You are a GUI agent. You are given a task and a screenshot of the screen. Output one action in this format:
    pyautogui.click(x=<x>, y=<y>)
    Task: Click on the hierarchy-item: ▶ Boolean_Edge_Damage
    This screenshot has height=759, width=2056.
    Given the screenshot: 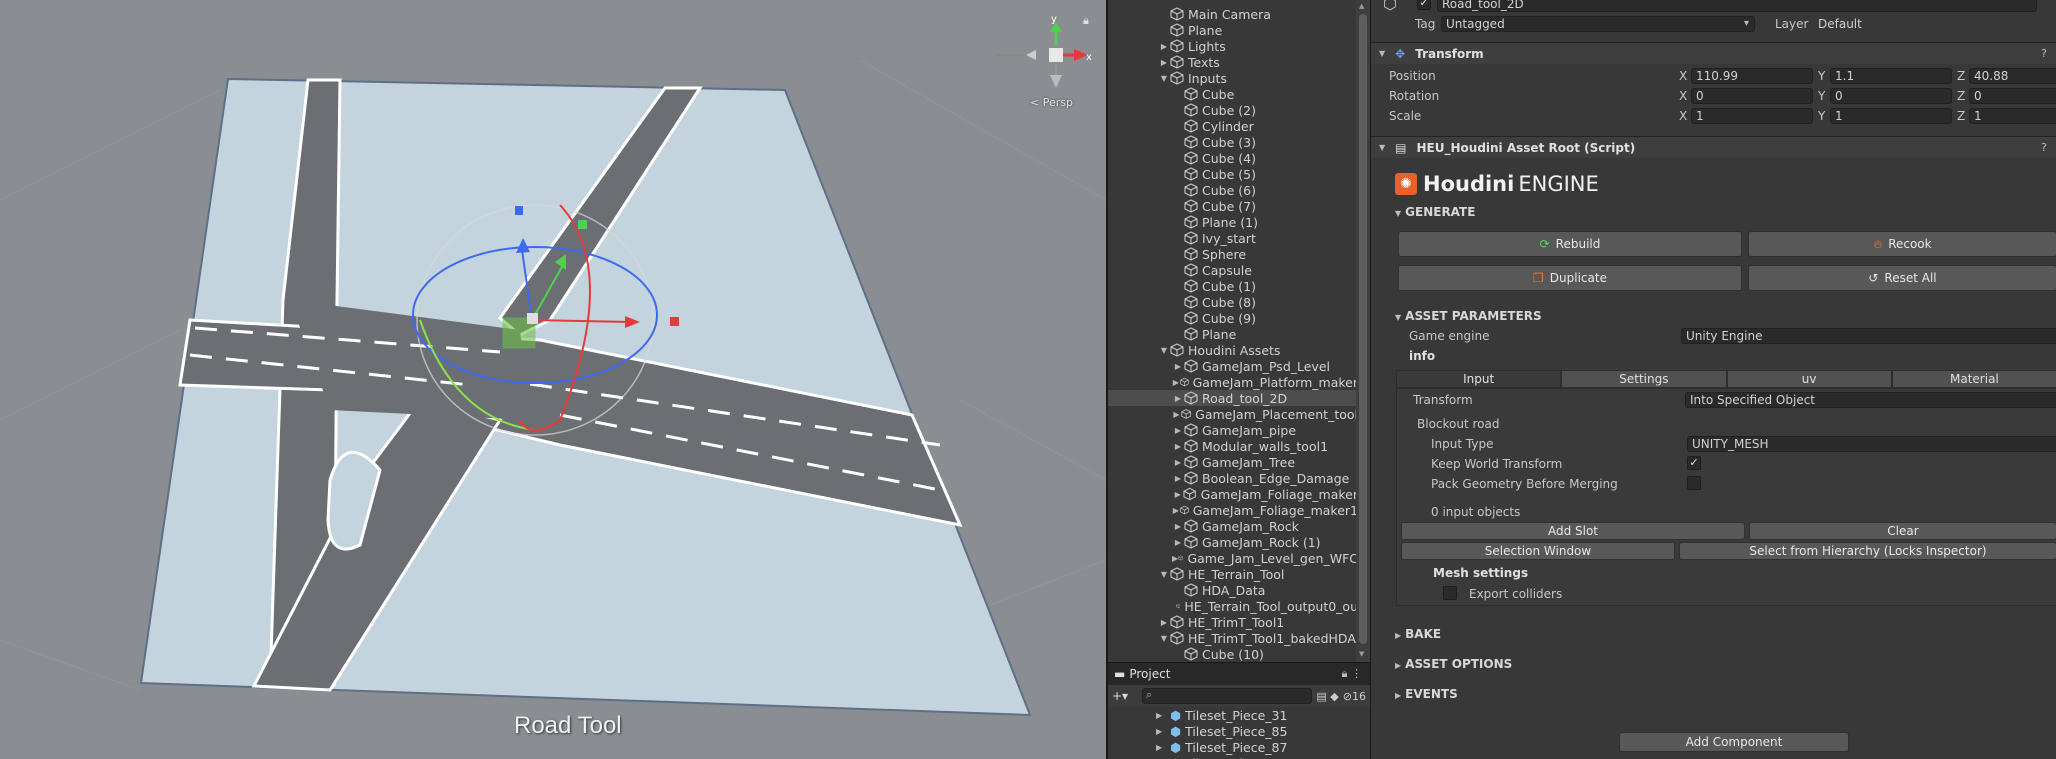 What is the action you would take?
    pyautogui.click(x=1233, y=478)
    